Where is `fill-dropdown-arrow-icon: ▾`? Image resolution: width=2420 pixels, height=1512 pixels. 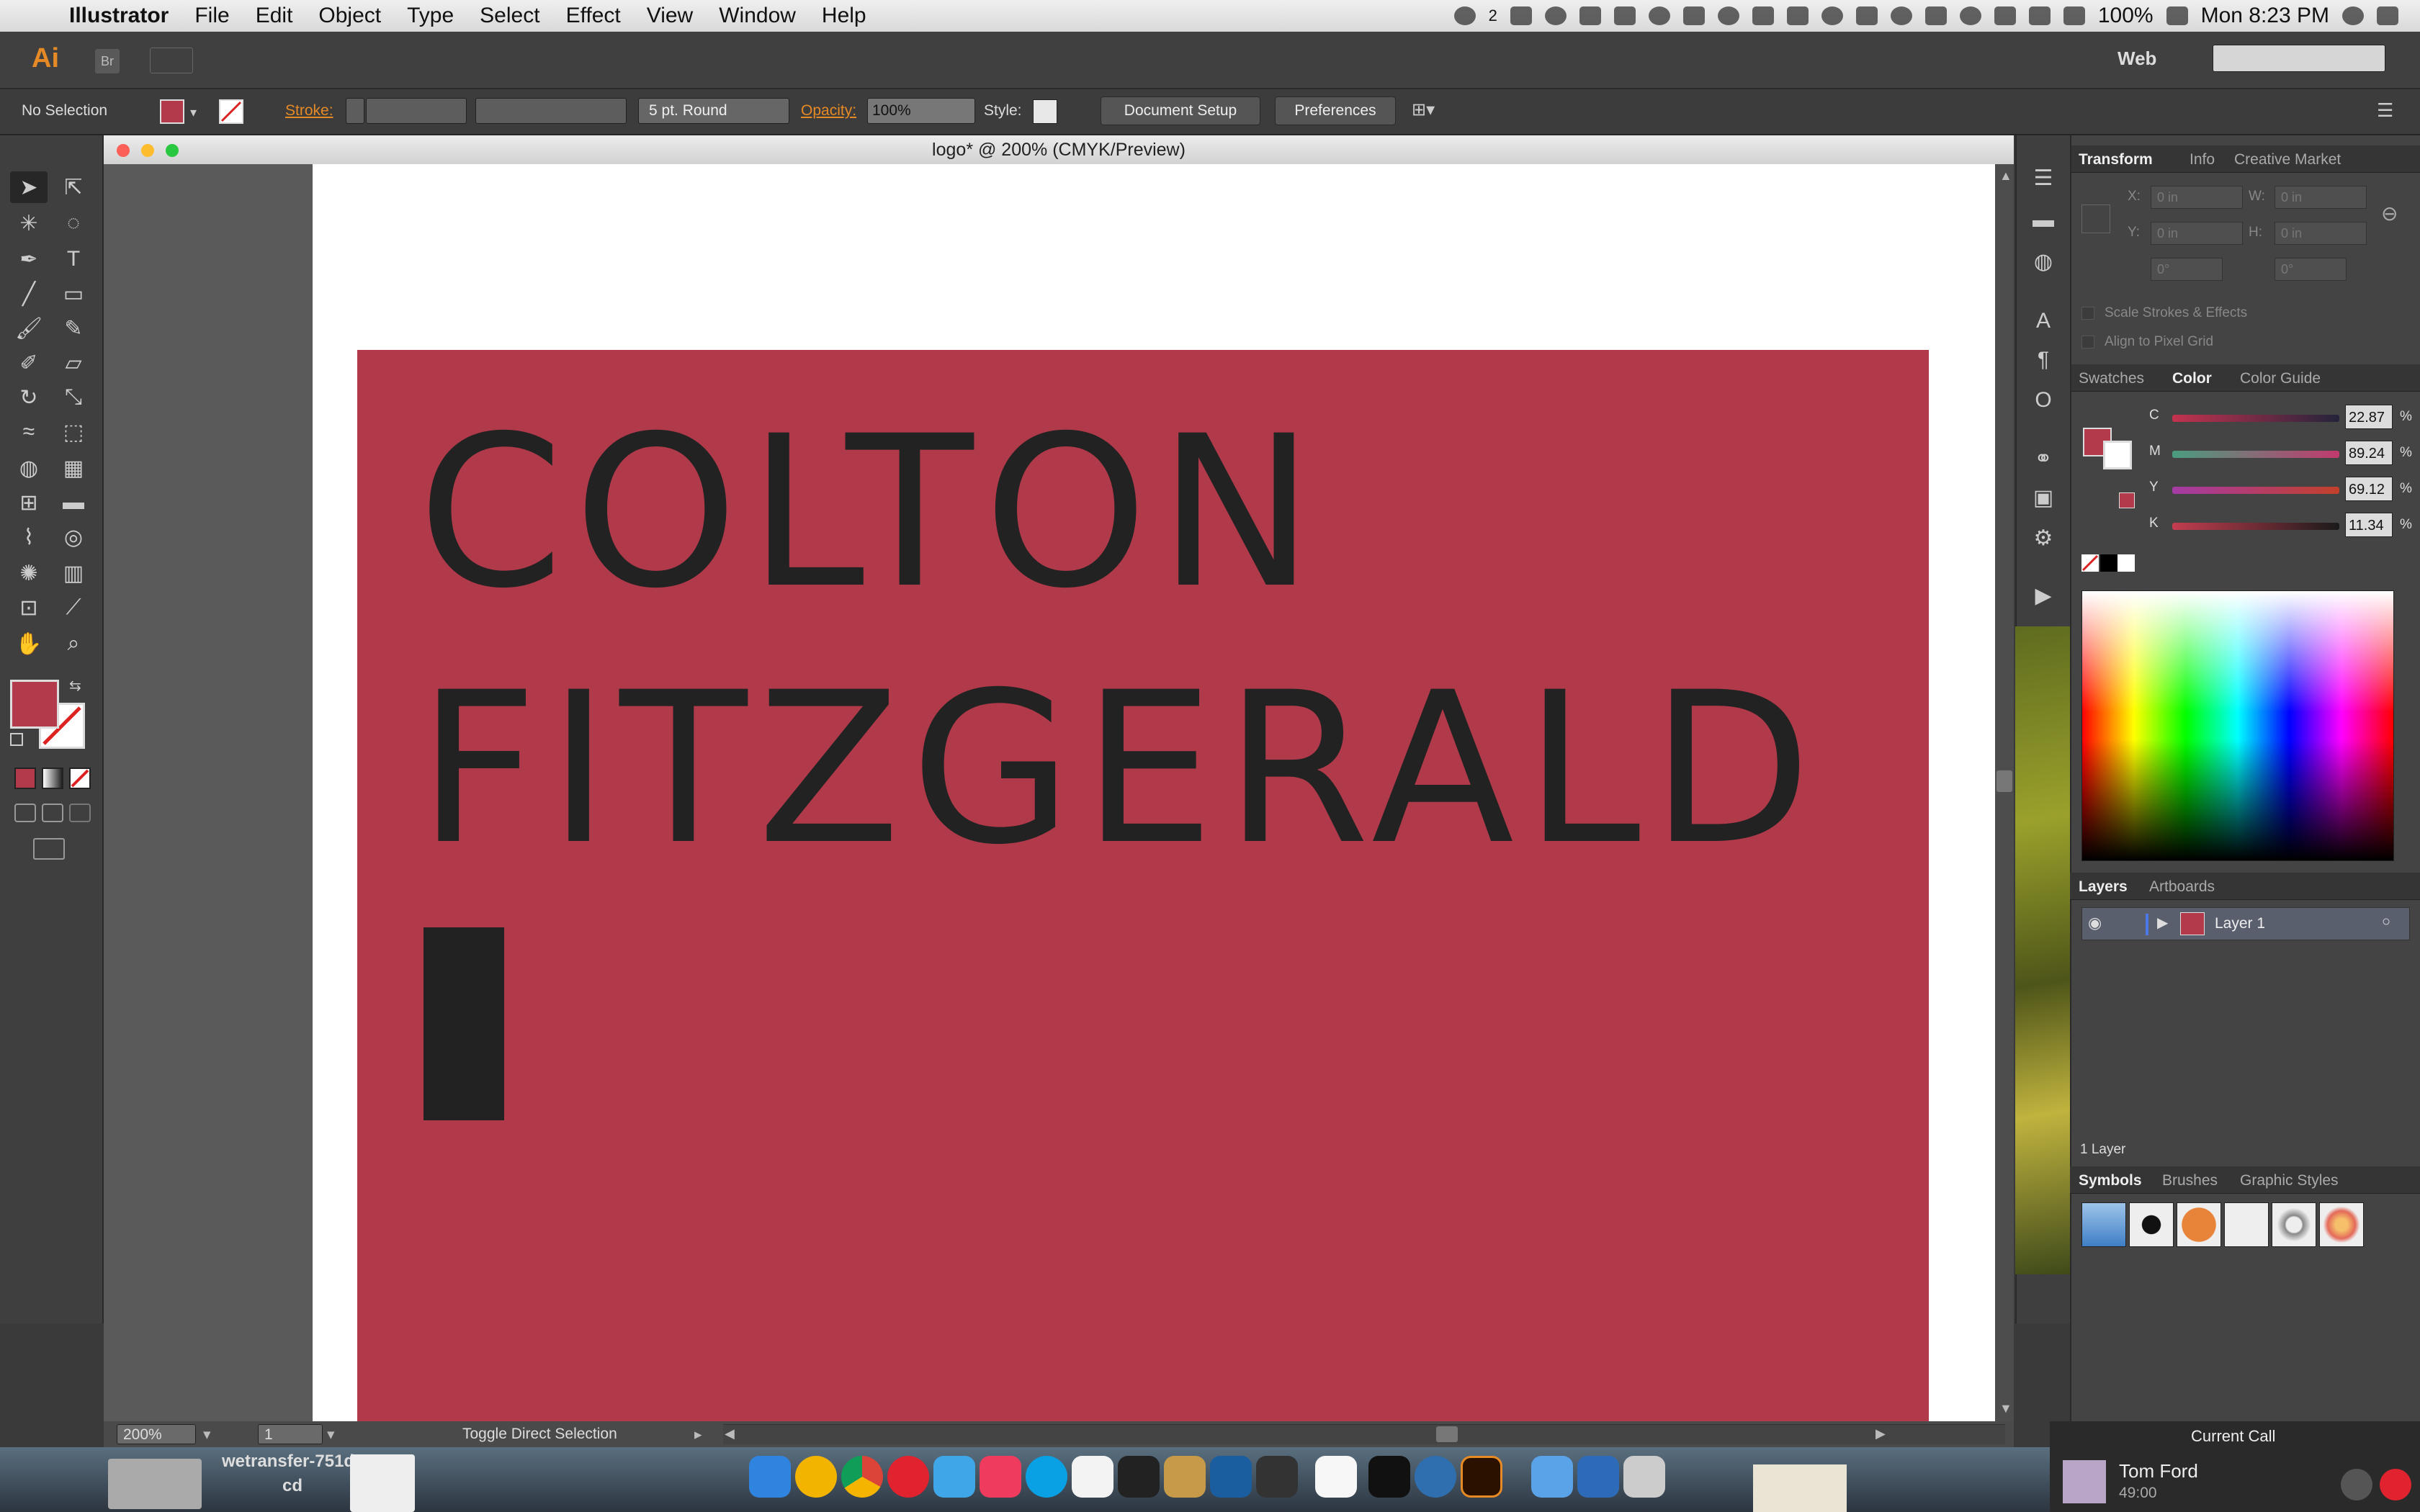
fill-dropdown-arrow-icon: ▾ is located at coordinates (193, 112).